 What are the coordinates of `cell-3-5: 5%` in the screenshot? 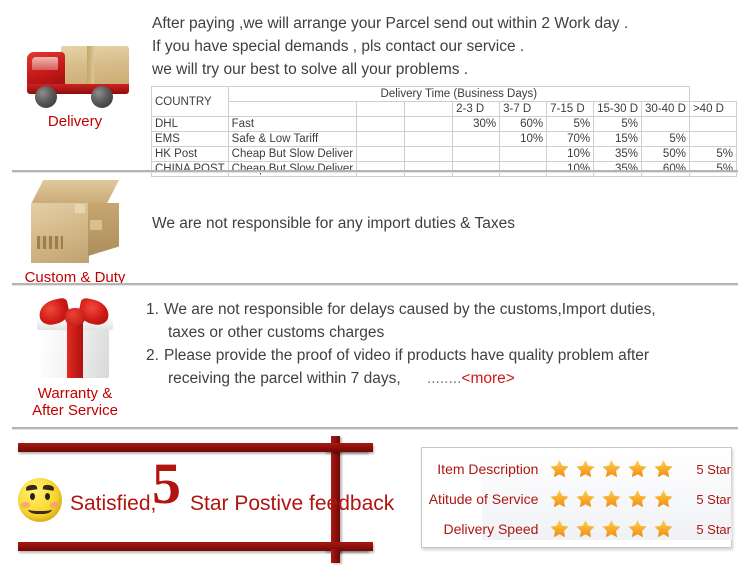 It's located at (712, 169).